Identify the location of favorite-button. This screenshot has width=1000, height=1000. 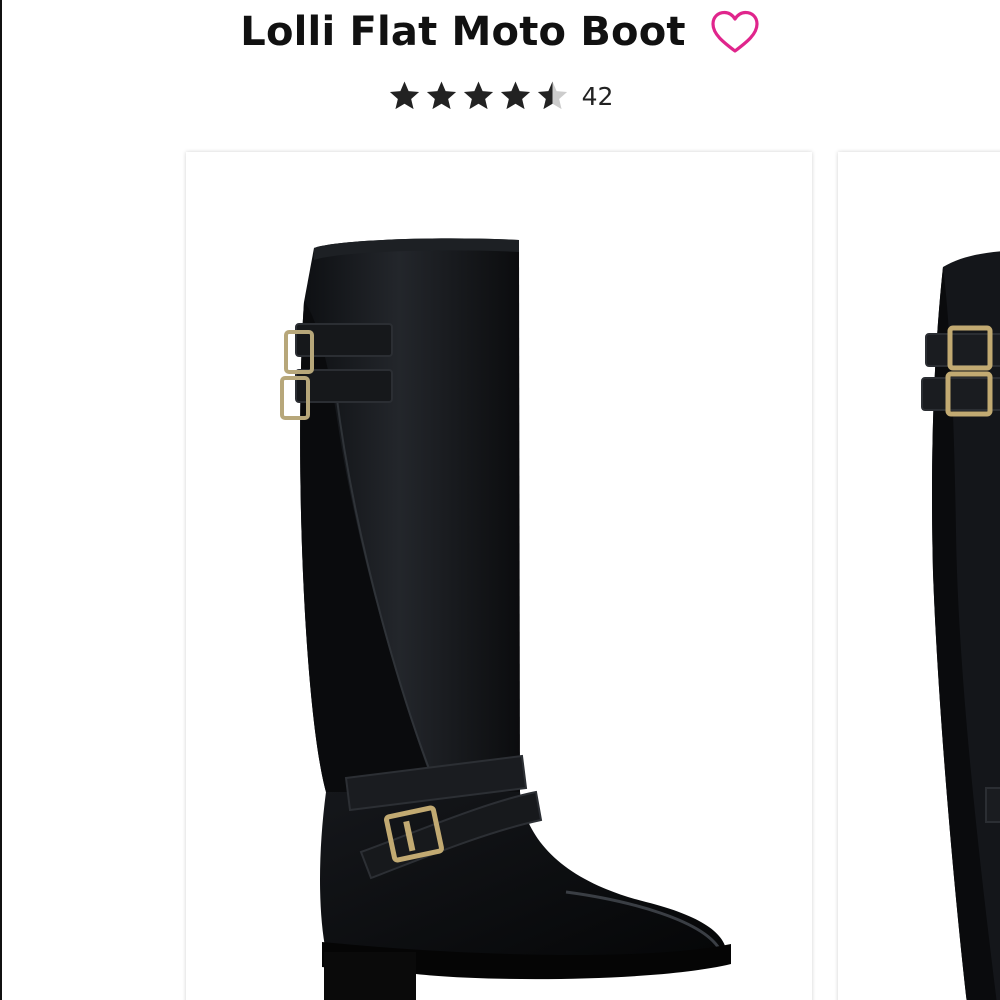
(735, 32).